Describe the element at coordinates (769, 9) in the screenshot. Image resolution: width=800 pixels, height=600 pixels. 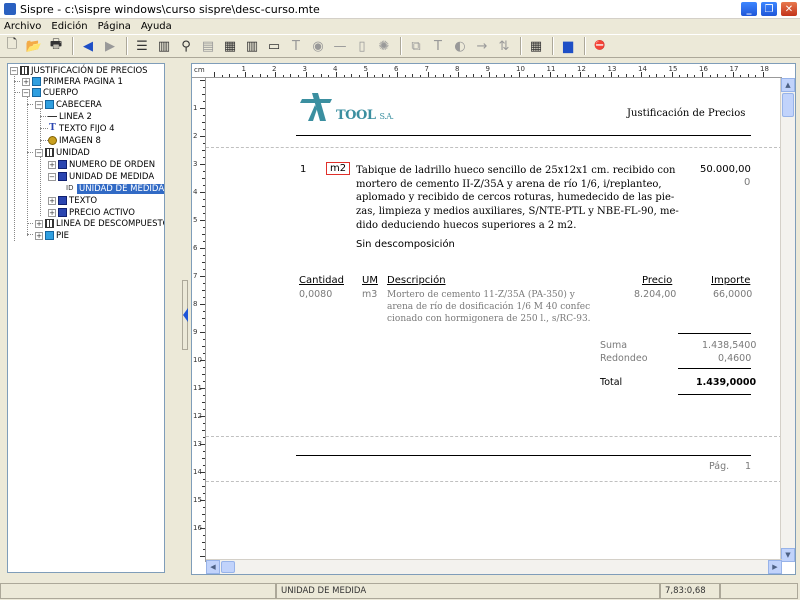
I see `maximize-button: ❐` at that location.